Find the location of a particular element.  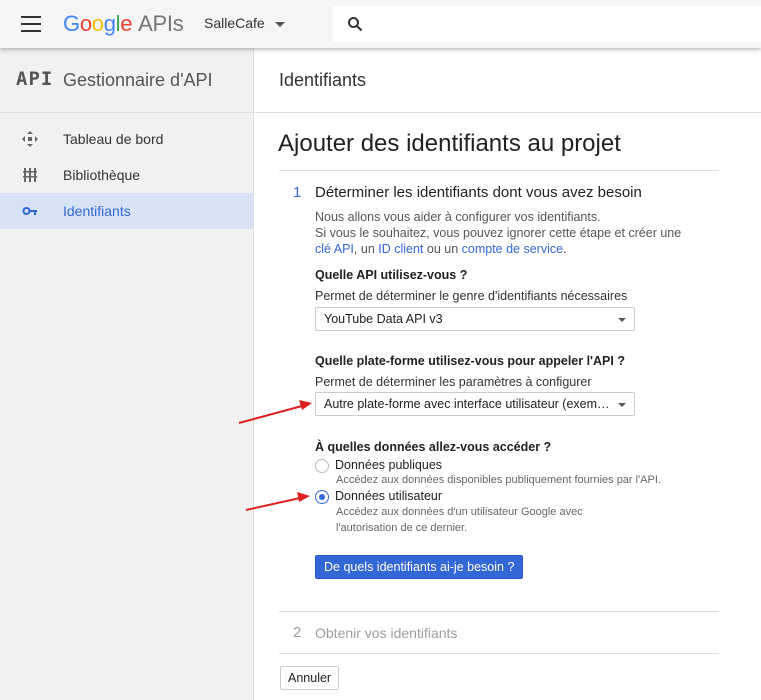

logo-letter: e is located at coordinates (126, 23).